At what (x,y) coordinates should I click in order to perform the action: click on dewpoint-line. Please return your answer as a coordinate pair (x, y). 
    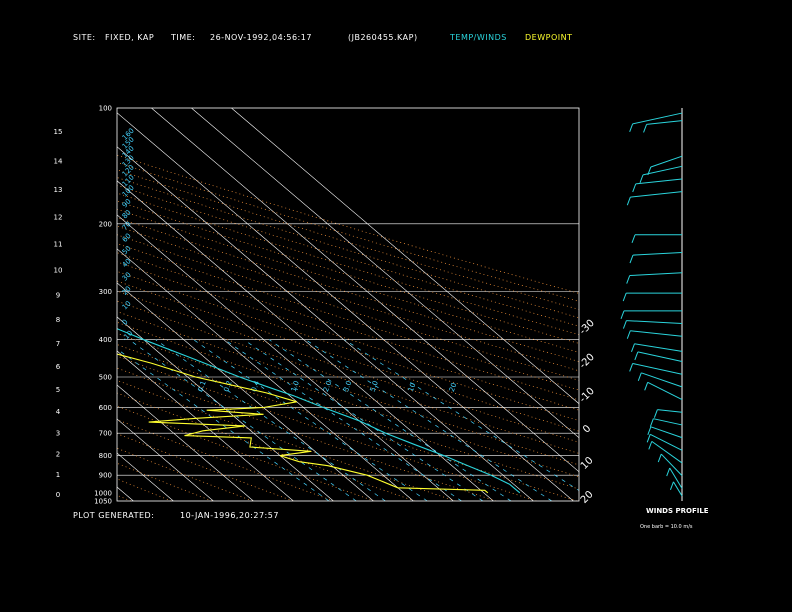
    Looking at the image, I should click on (303, 423).